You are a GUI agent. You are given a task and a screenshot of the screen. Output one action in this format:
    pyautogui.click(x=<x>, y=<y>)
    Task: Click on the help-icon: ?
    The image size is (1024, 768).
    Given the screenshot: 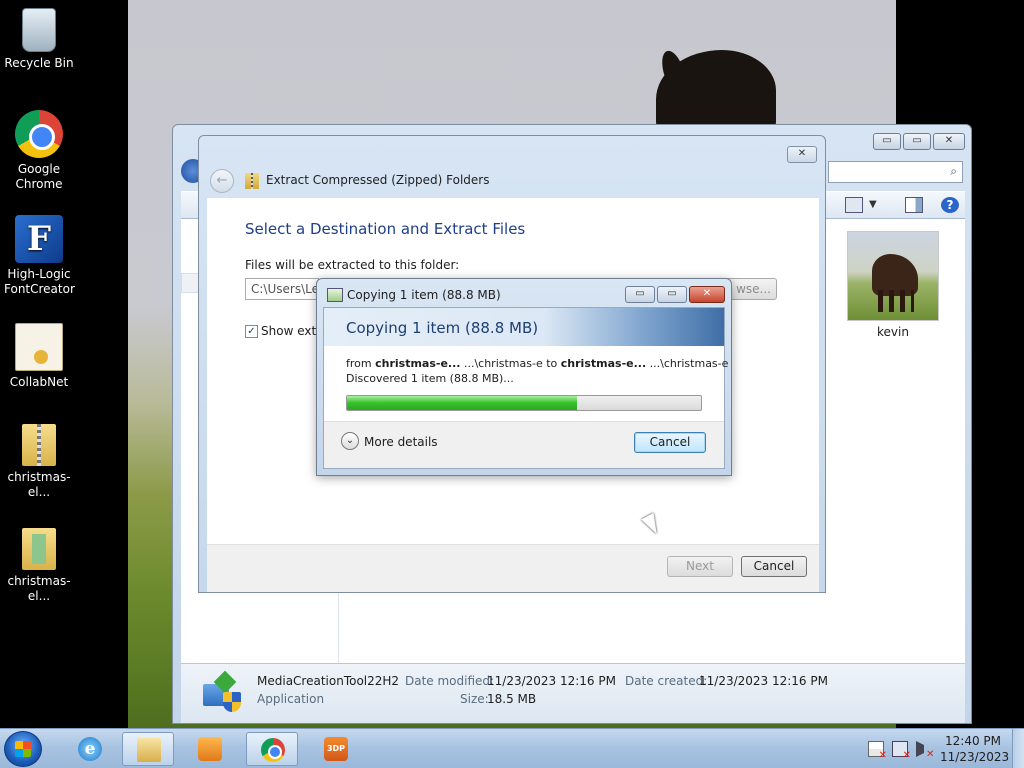 What is the action you would take?
    pyautogui.click(x=950, y=205)
    